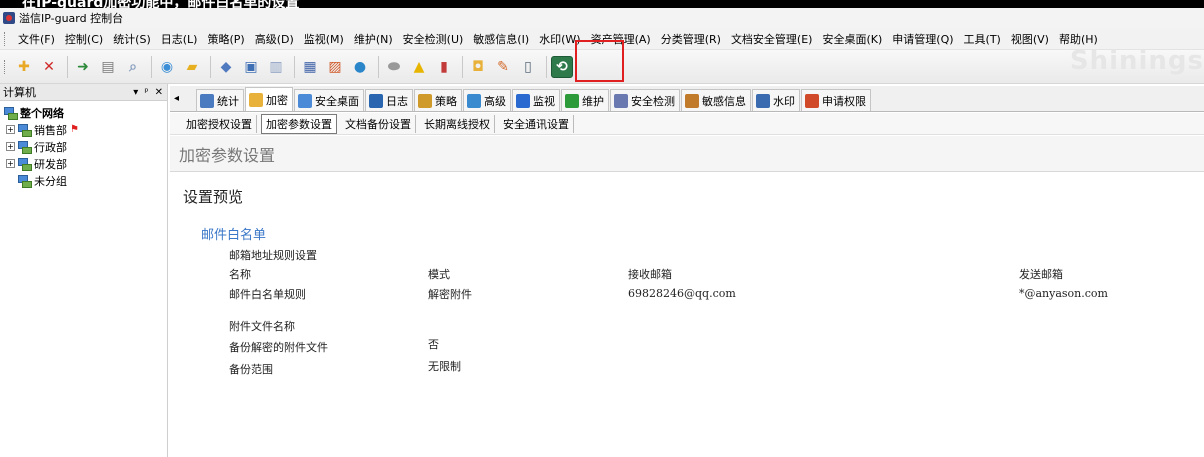  I want to click on col-name-header: 名称, so click(240, 274).